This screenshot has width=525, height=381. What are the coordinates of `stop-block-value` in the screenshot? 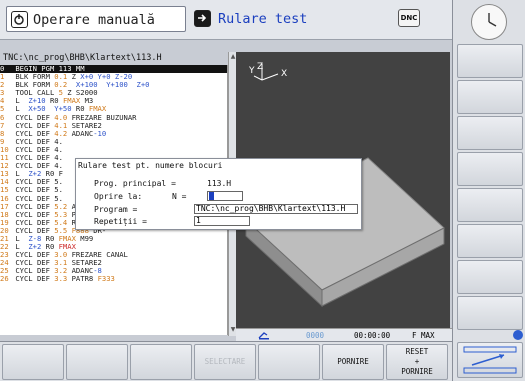 It's located at (211, 196).